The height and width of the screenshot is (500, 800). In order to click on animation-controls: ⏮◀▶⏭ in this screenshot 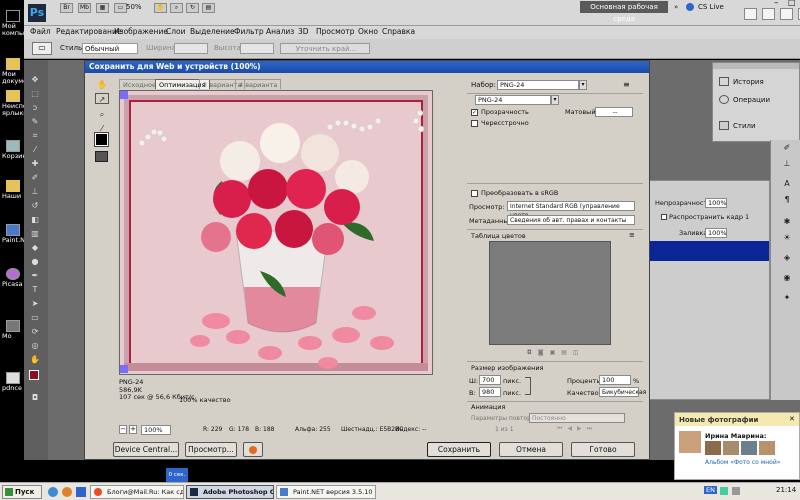, I will do `click(595, 429)`.